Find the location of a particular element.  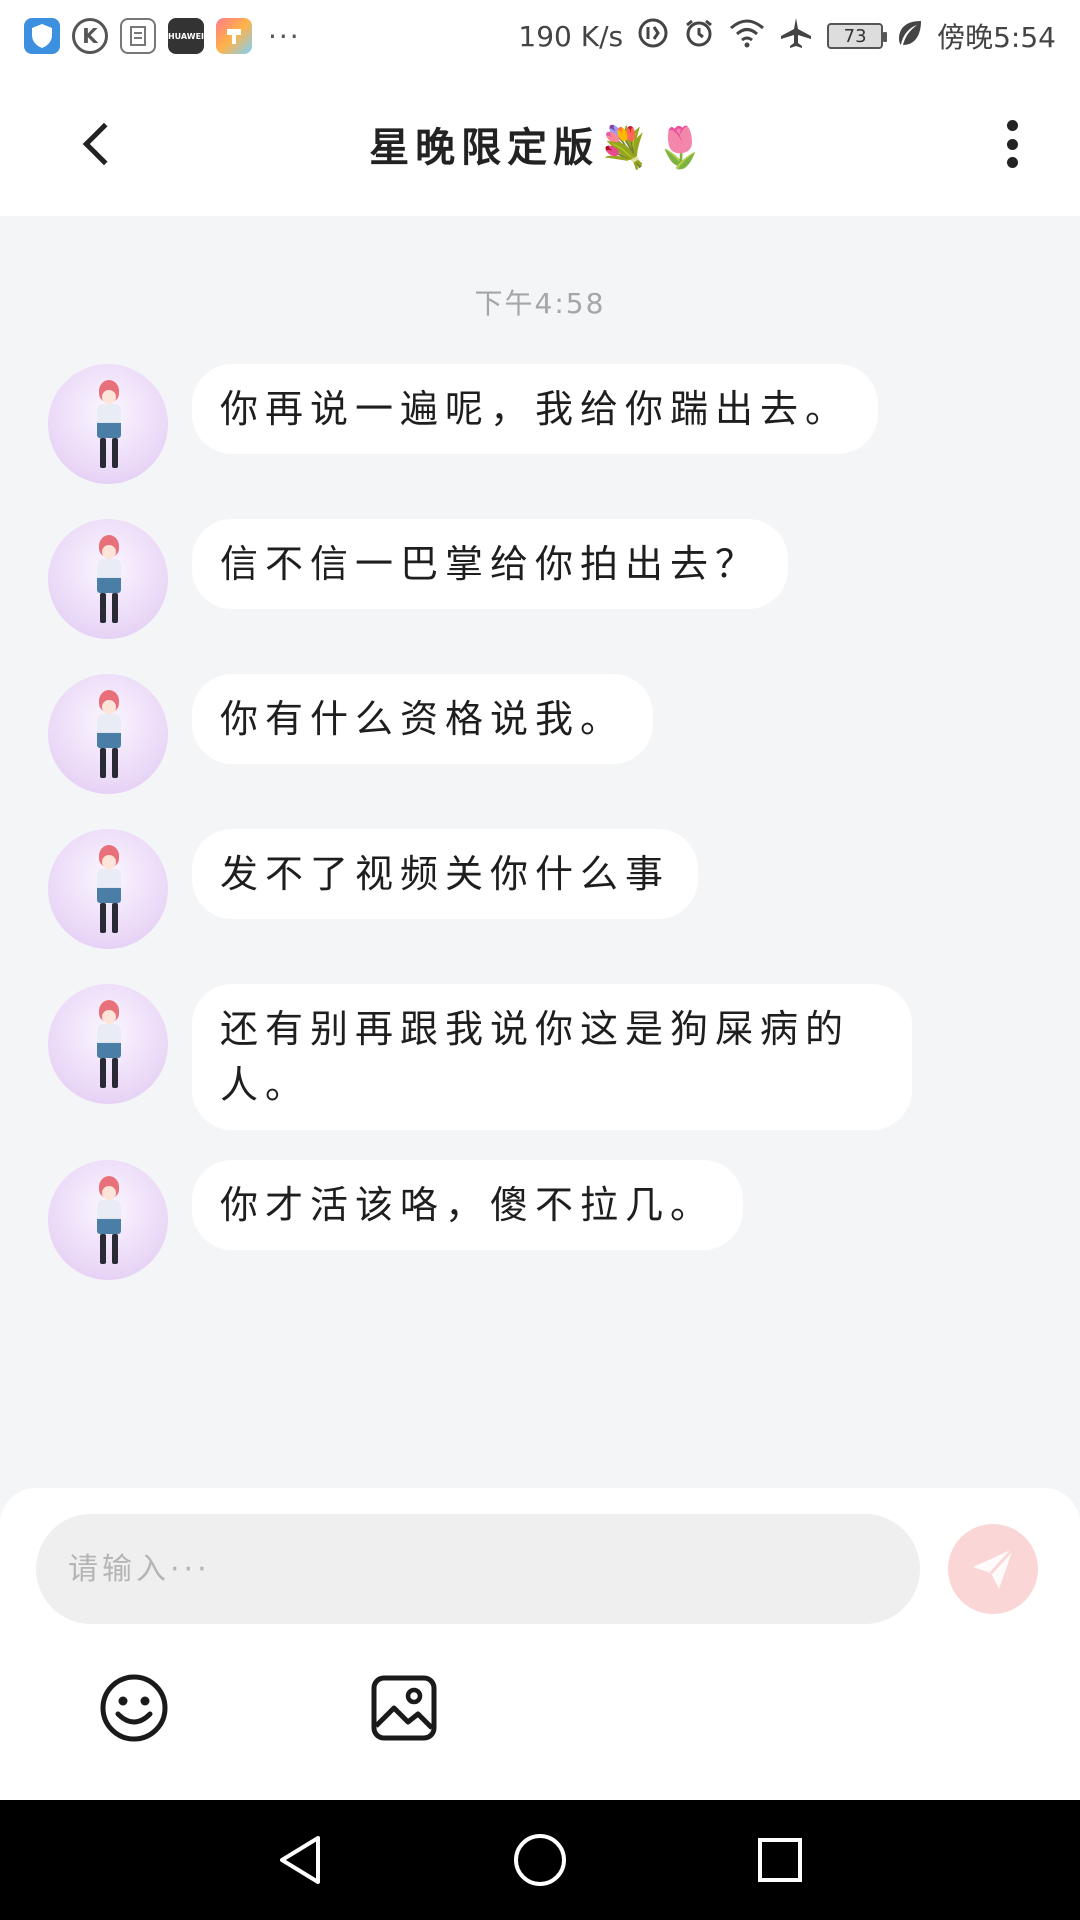

message-row: 你有什么资格说我。 is located at coordinates (351, 734).